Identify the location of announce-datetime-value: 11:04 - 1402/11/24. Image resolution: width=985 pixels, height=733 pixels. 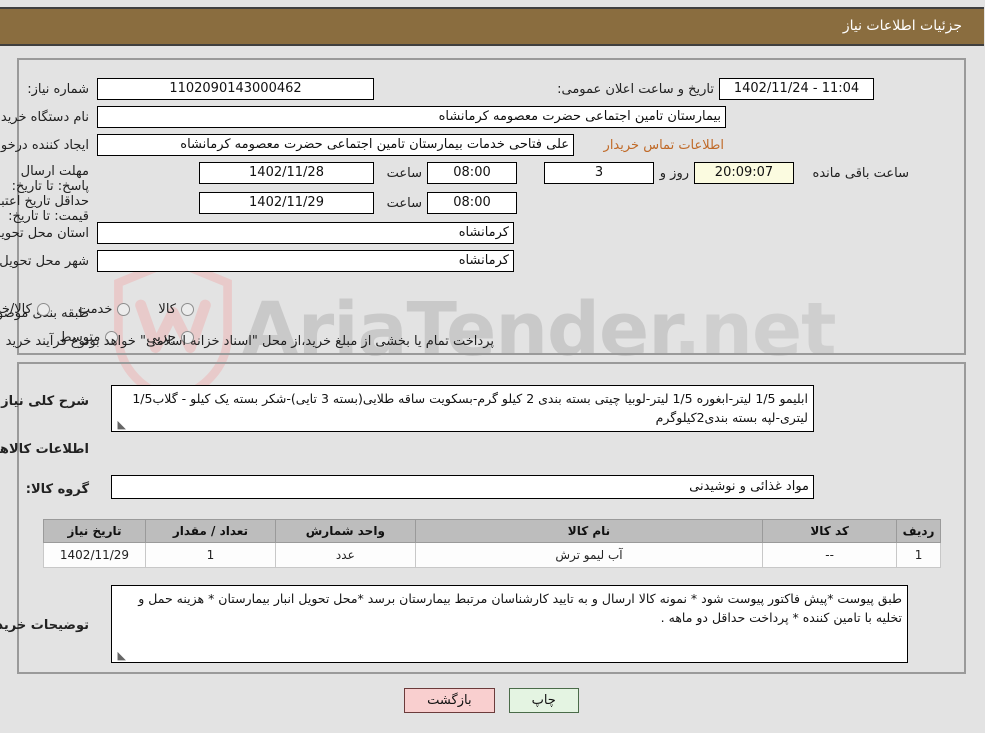
(797, 89).